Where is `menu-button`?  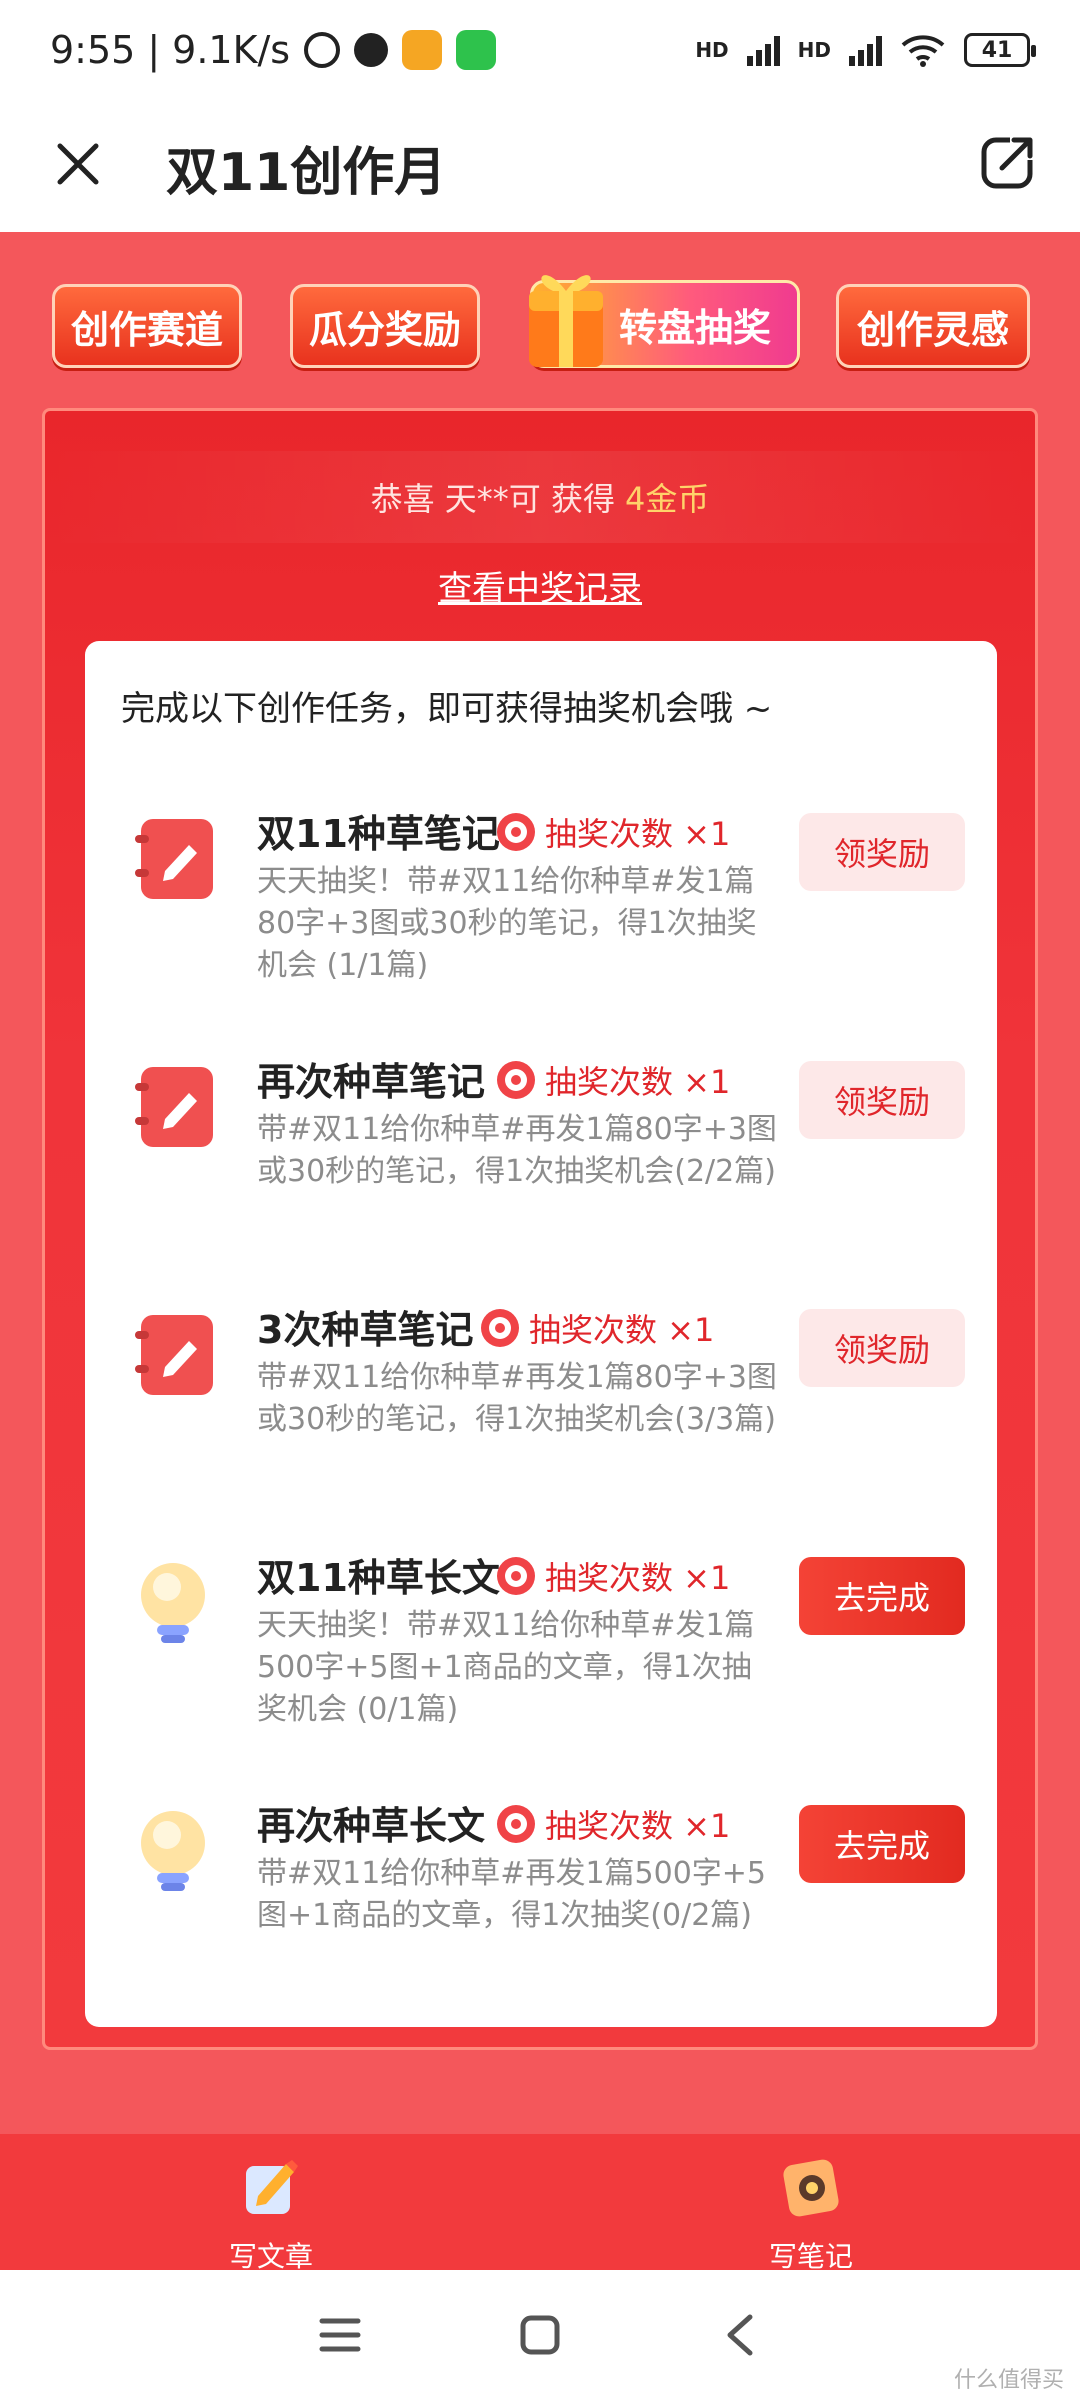 menu-button is located at coordinates (340, 2335).